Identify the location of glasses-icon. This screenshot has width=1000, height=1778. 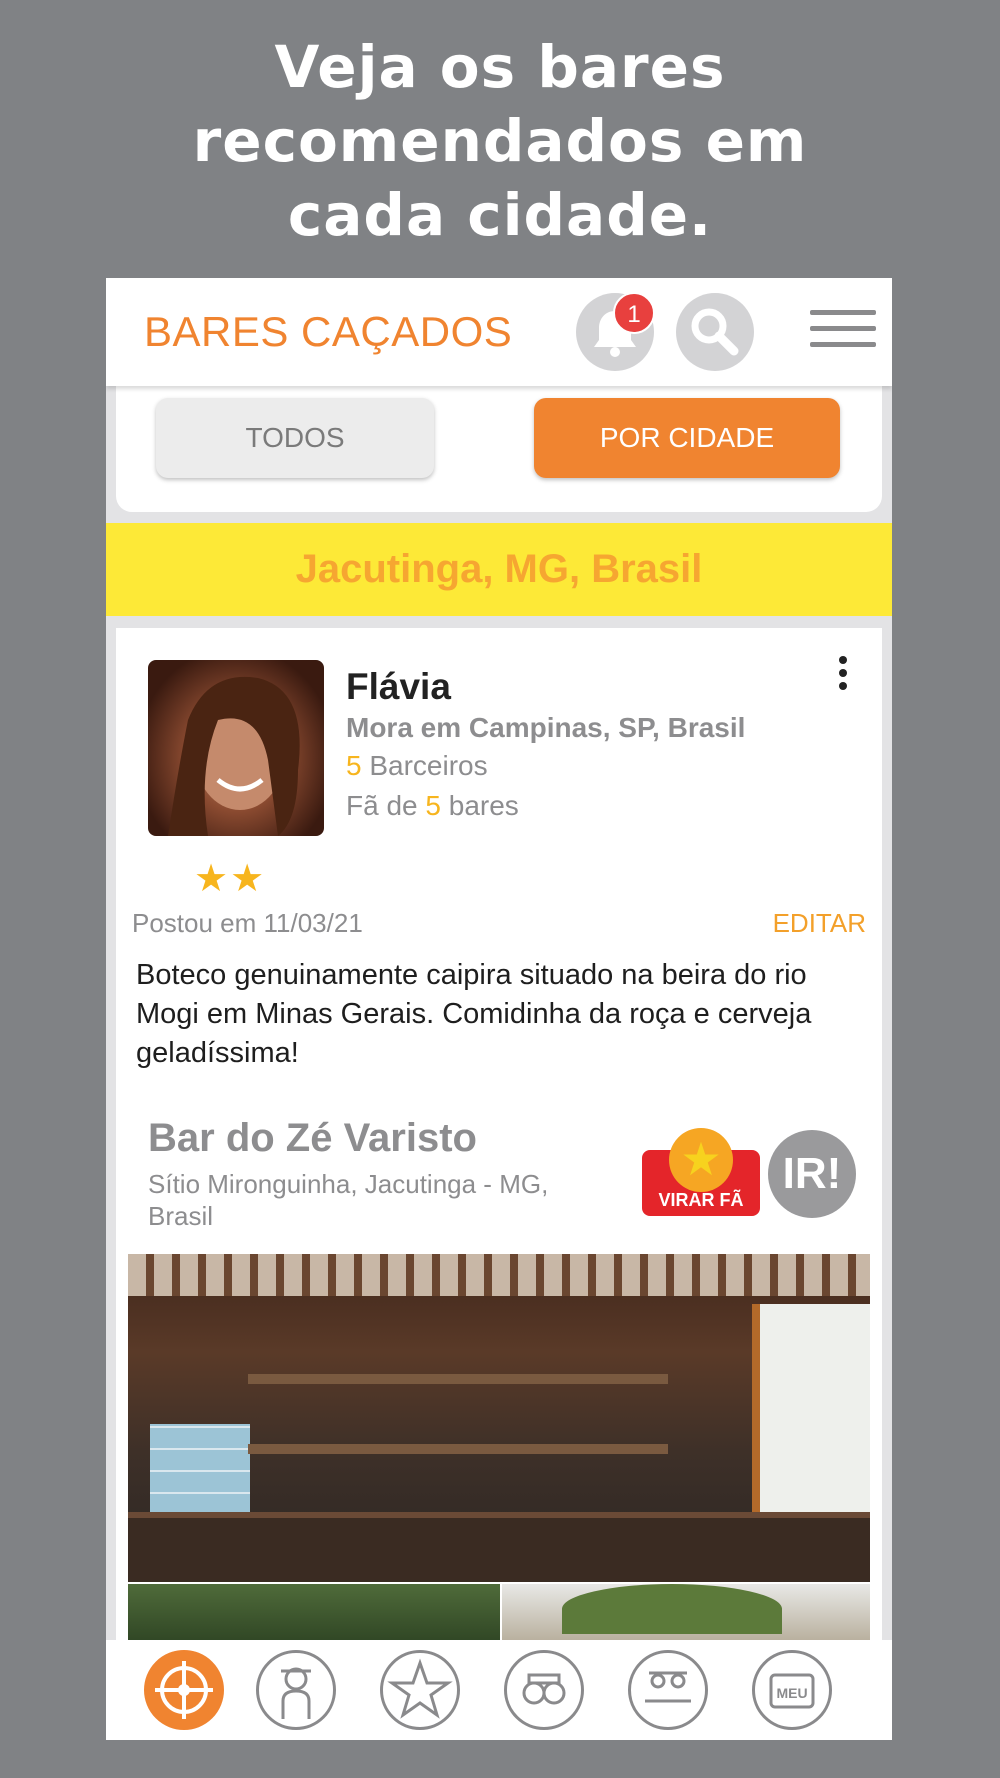
(544, 1689).